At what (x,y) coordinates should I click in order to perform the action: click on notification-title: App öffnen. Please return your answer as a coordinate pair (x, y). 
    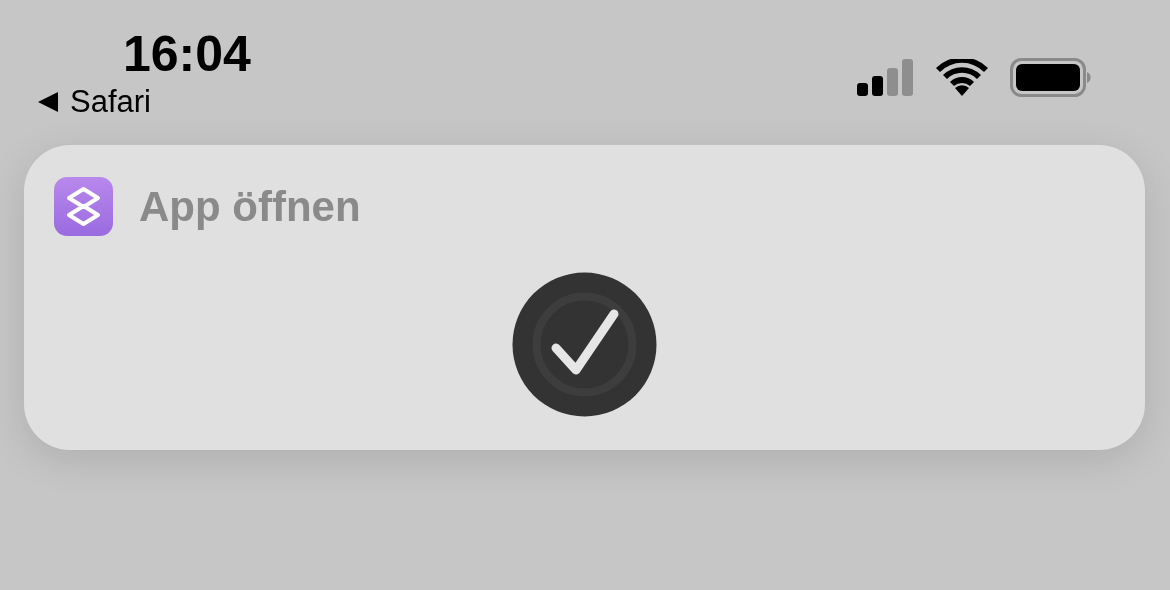
    Looking at the image, I should click on (250, 207).